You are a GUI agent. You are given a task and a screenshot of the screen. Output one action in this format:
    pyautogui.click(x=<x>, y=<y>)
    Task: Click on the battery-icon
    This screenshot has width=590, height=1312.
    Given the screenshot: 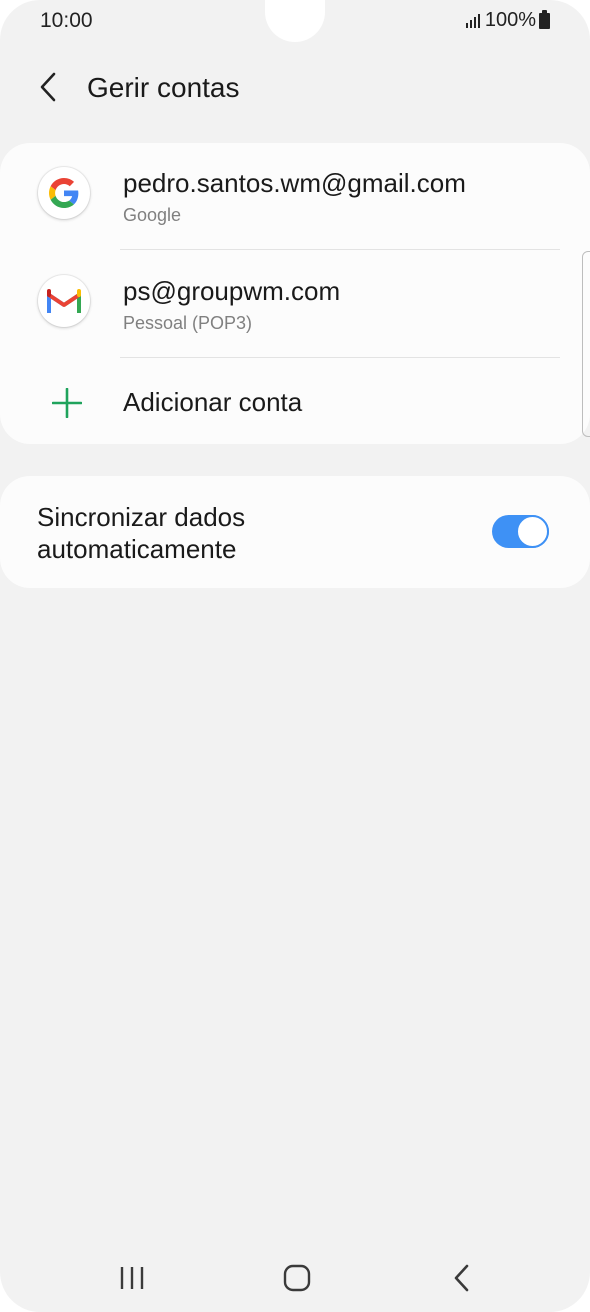 What is the action you would take?
    pyautogui.click(x=544, y=19)
    